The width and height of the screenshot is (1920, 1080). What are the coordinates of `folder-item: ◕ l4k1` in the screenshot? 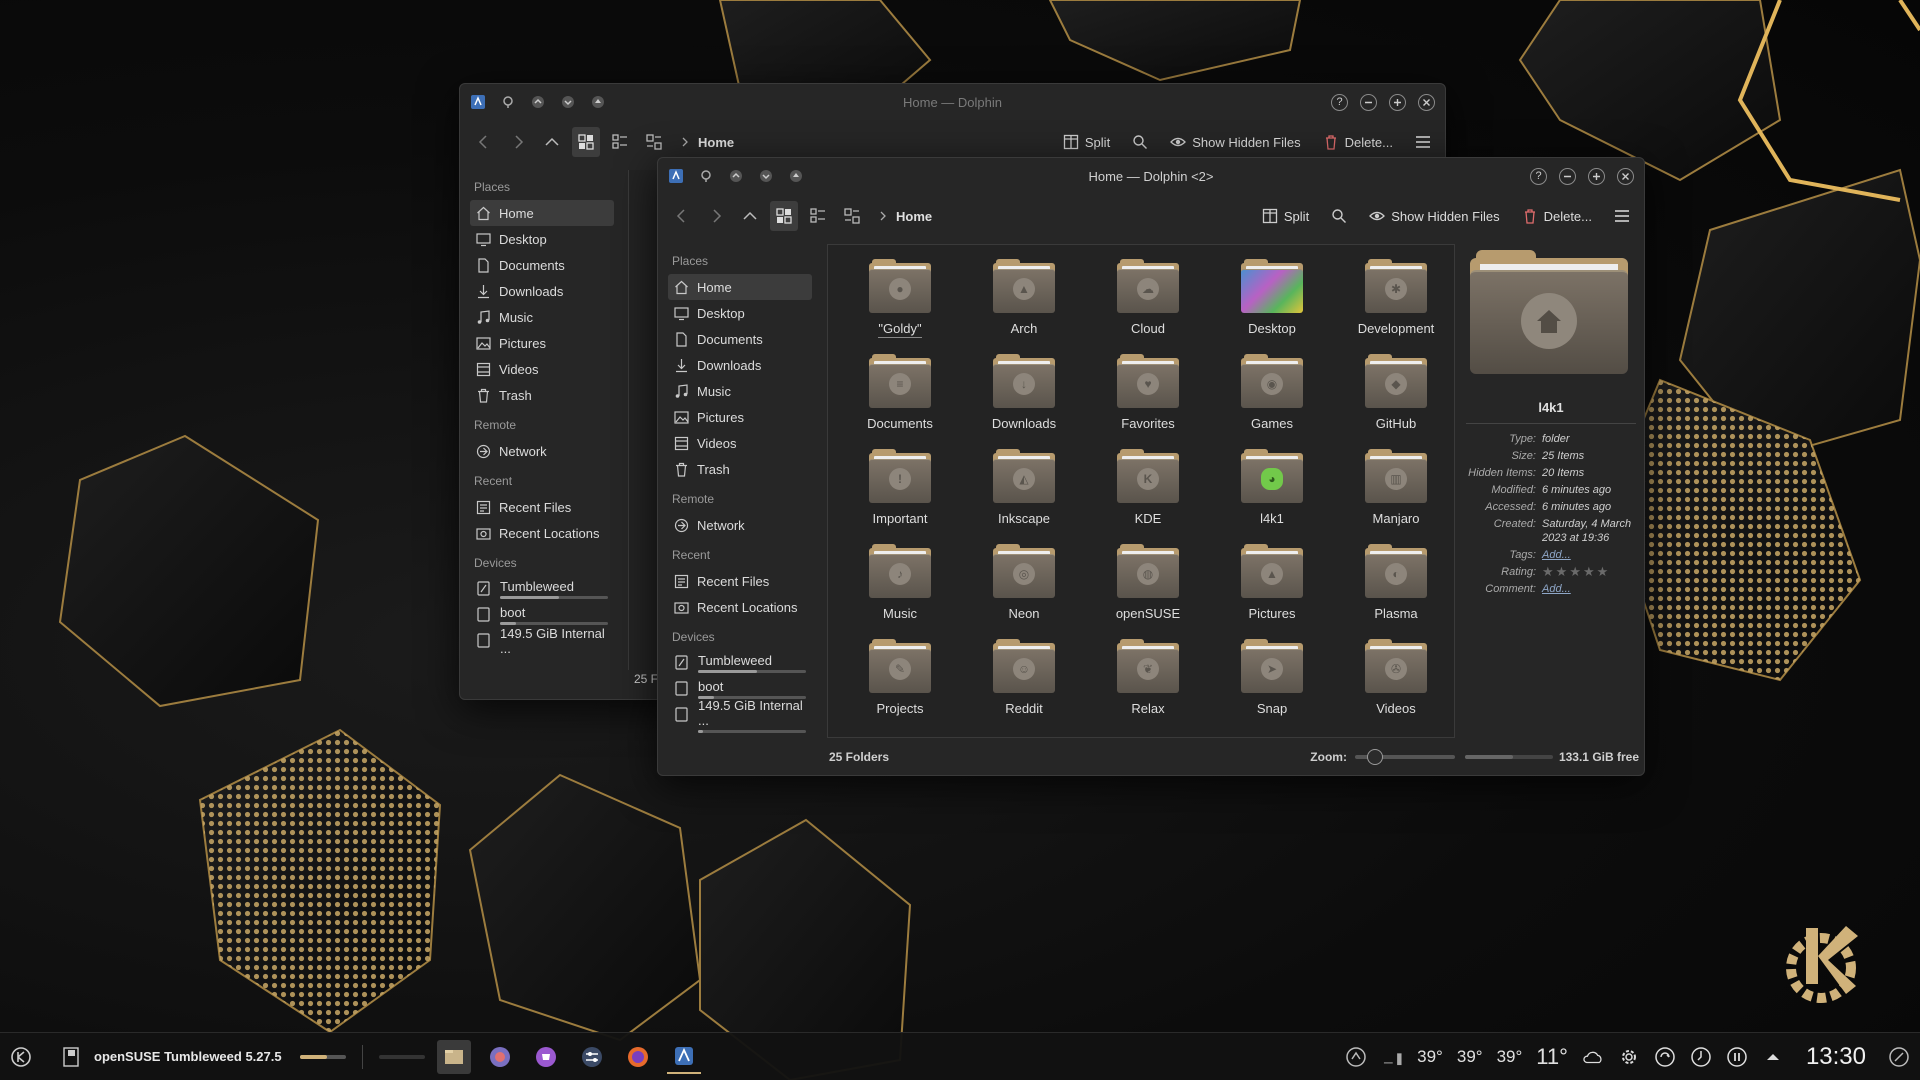 It's located at (1272, 494).